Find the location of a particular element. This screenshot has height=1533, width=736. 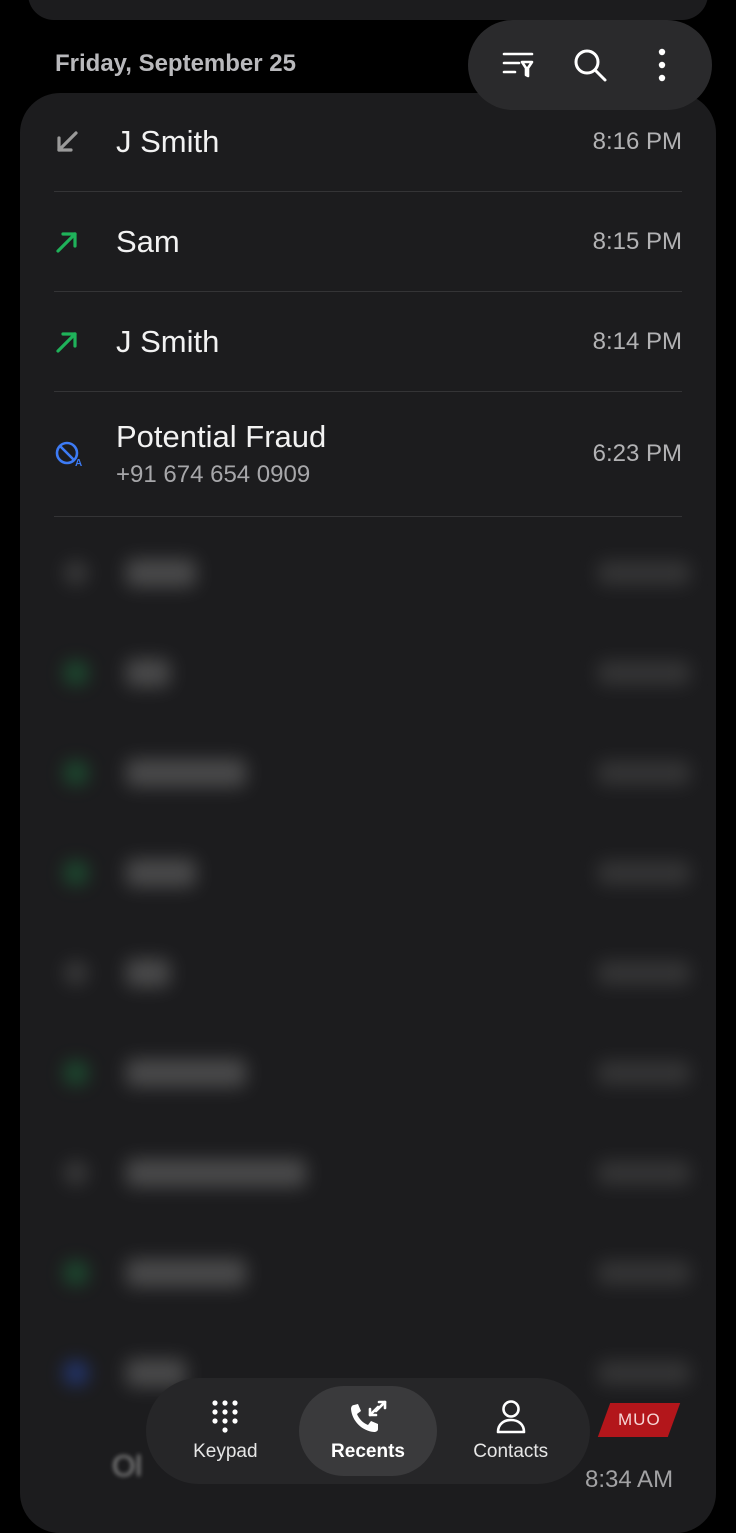

search-button is located at coordinates (590, 65).